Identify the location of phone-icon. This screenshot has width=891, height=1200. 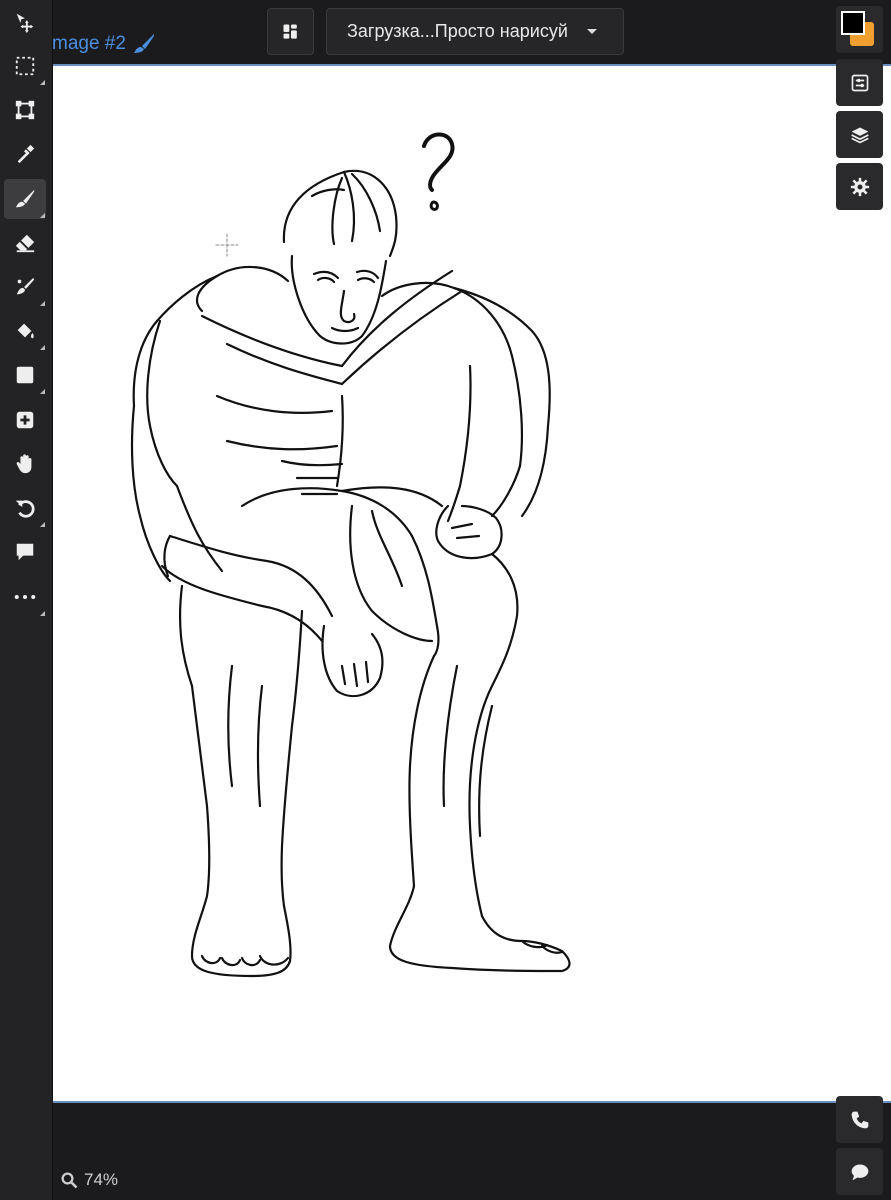
(859, 1119).